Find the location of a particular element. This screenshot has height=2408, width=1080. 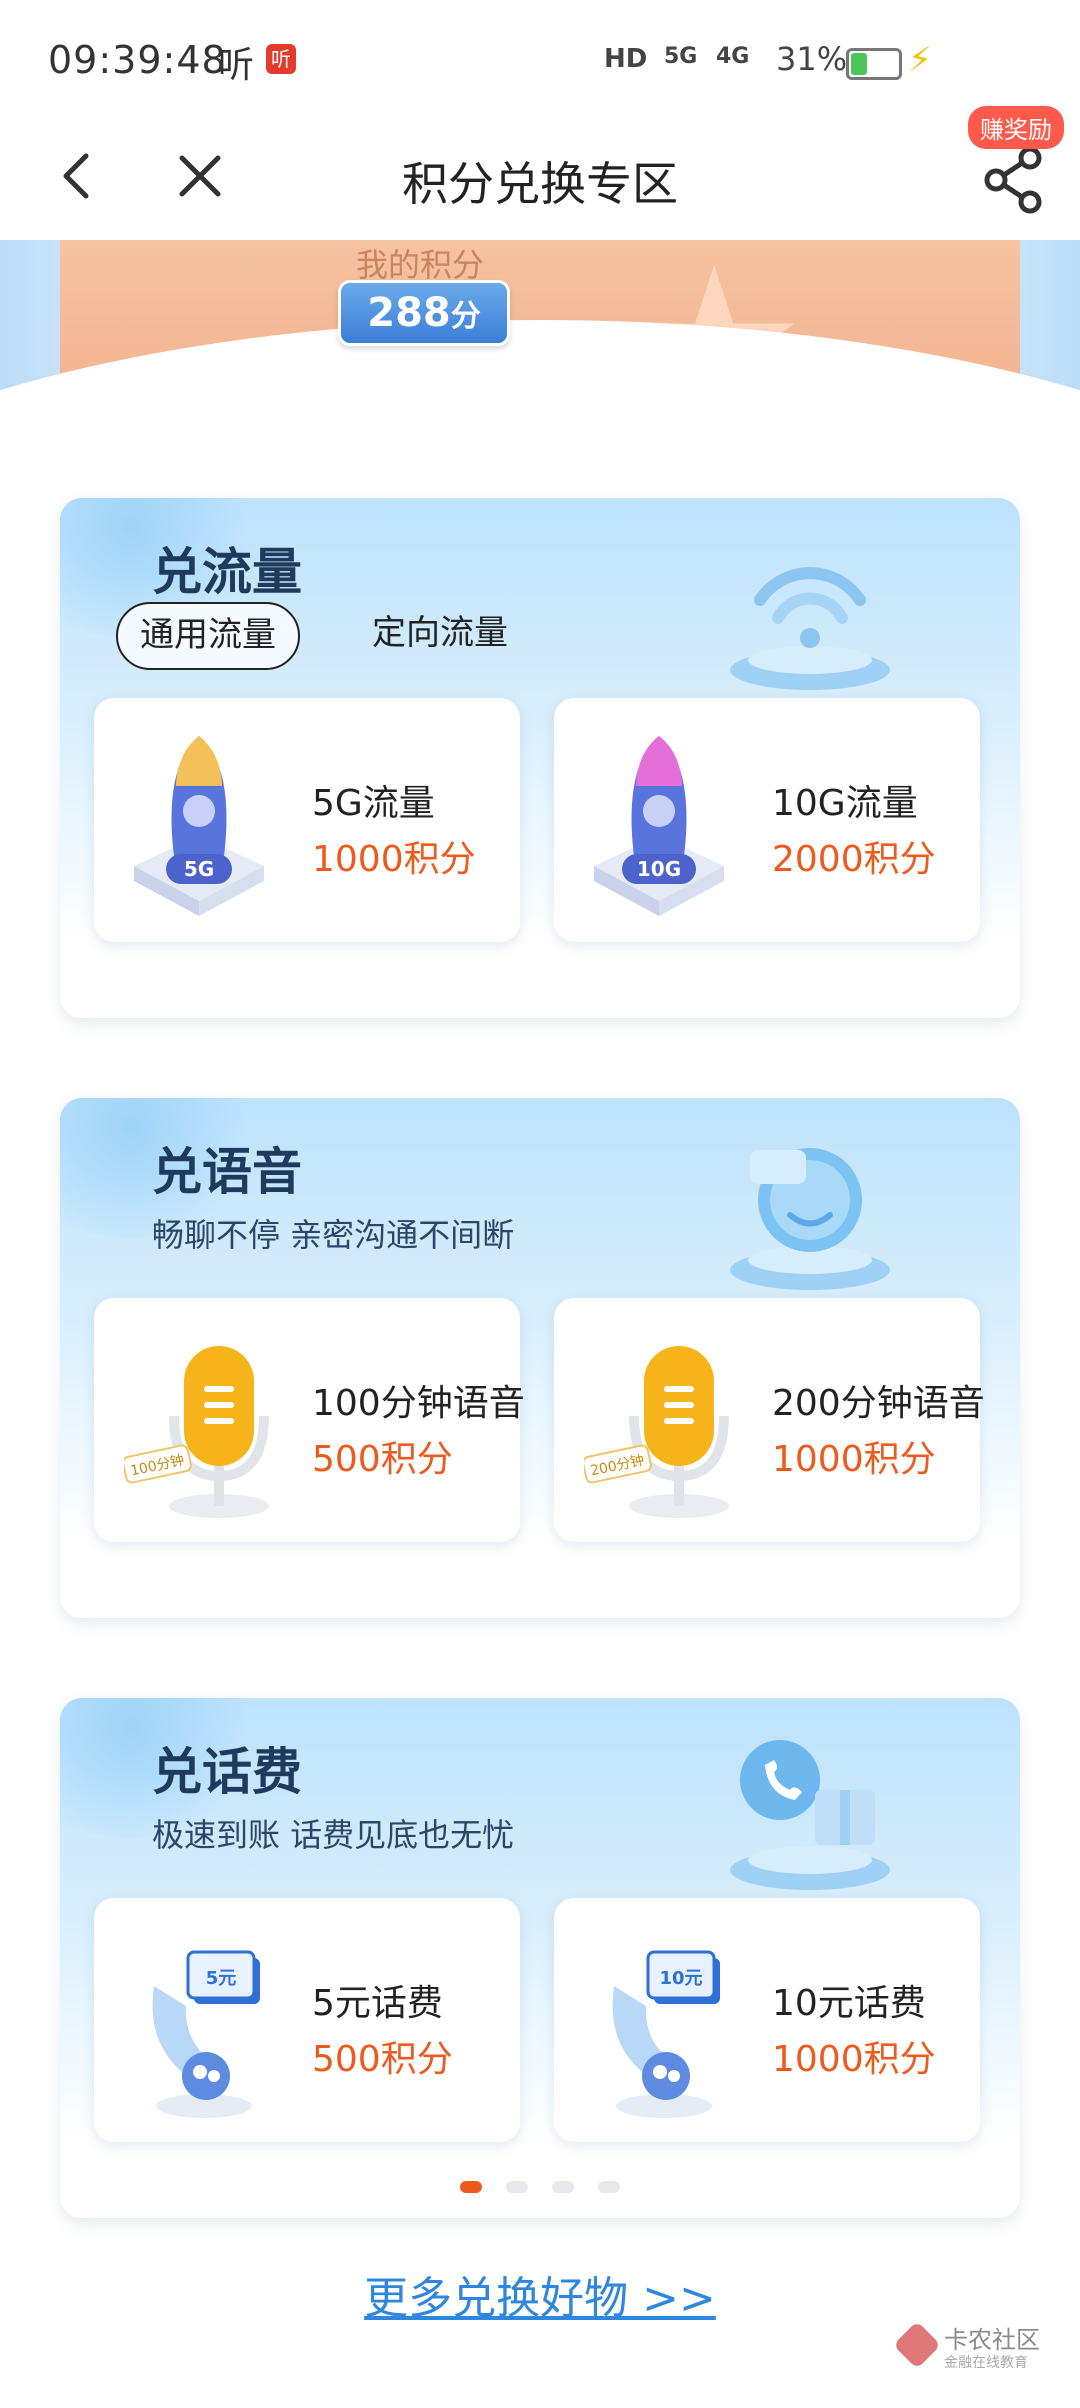

tab-general-flow: 通用流量 is located at coordinates (208, 636).